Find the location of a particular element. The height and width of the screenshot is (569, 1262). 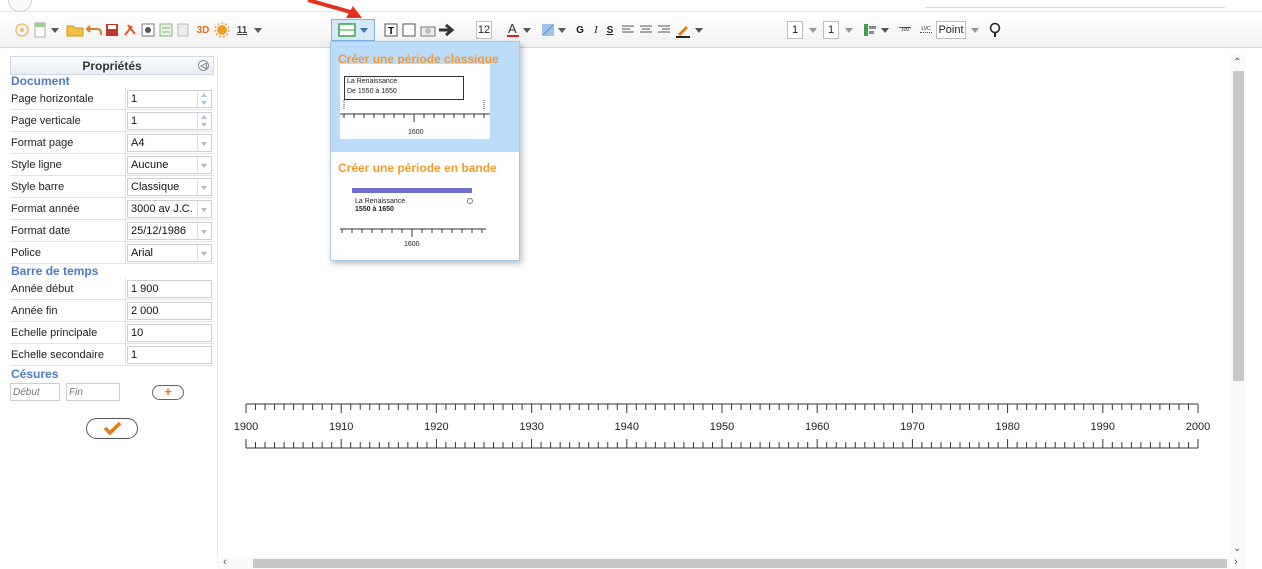

ruler-tick-label: 1910 is located at coordinates (341, 427).